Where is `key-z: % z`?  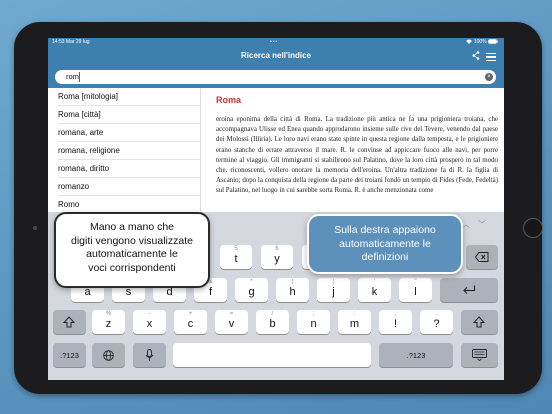
key-z: % z is located at coordinates (108, 322).